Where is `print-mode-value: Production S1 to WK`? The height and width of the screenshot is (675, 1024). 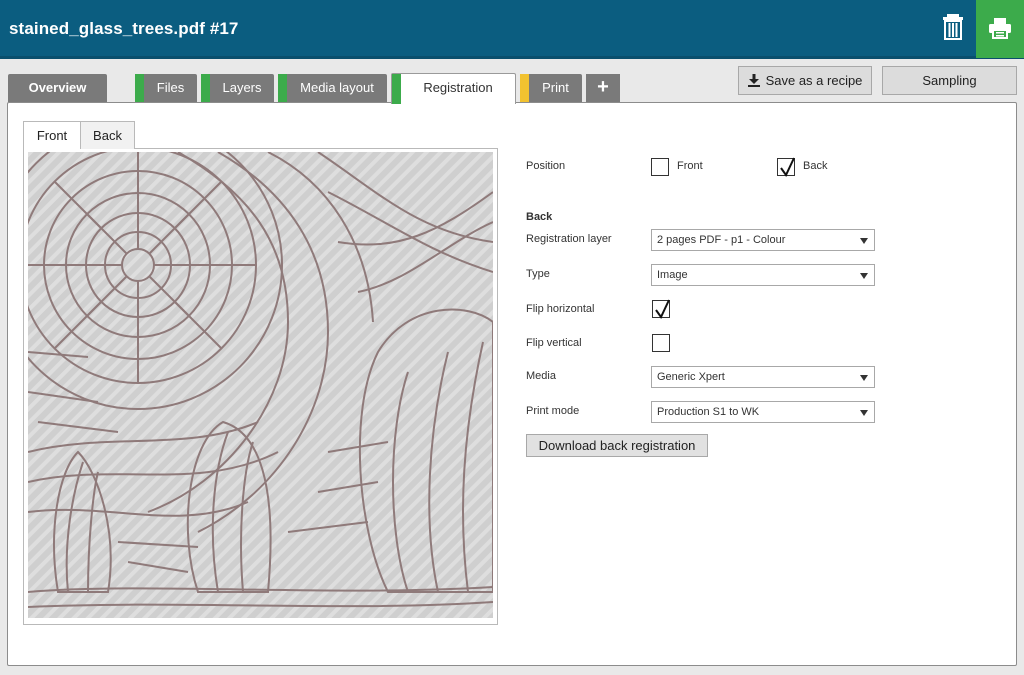
print-mode-value: Production S1 to WK is located at coordinates (708, 412).